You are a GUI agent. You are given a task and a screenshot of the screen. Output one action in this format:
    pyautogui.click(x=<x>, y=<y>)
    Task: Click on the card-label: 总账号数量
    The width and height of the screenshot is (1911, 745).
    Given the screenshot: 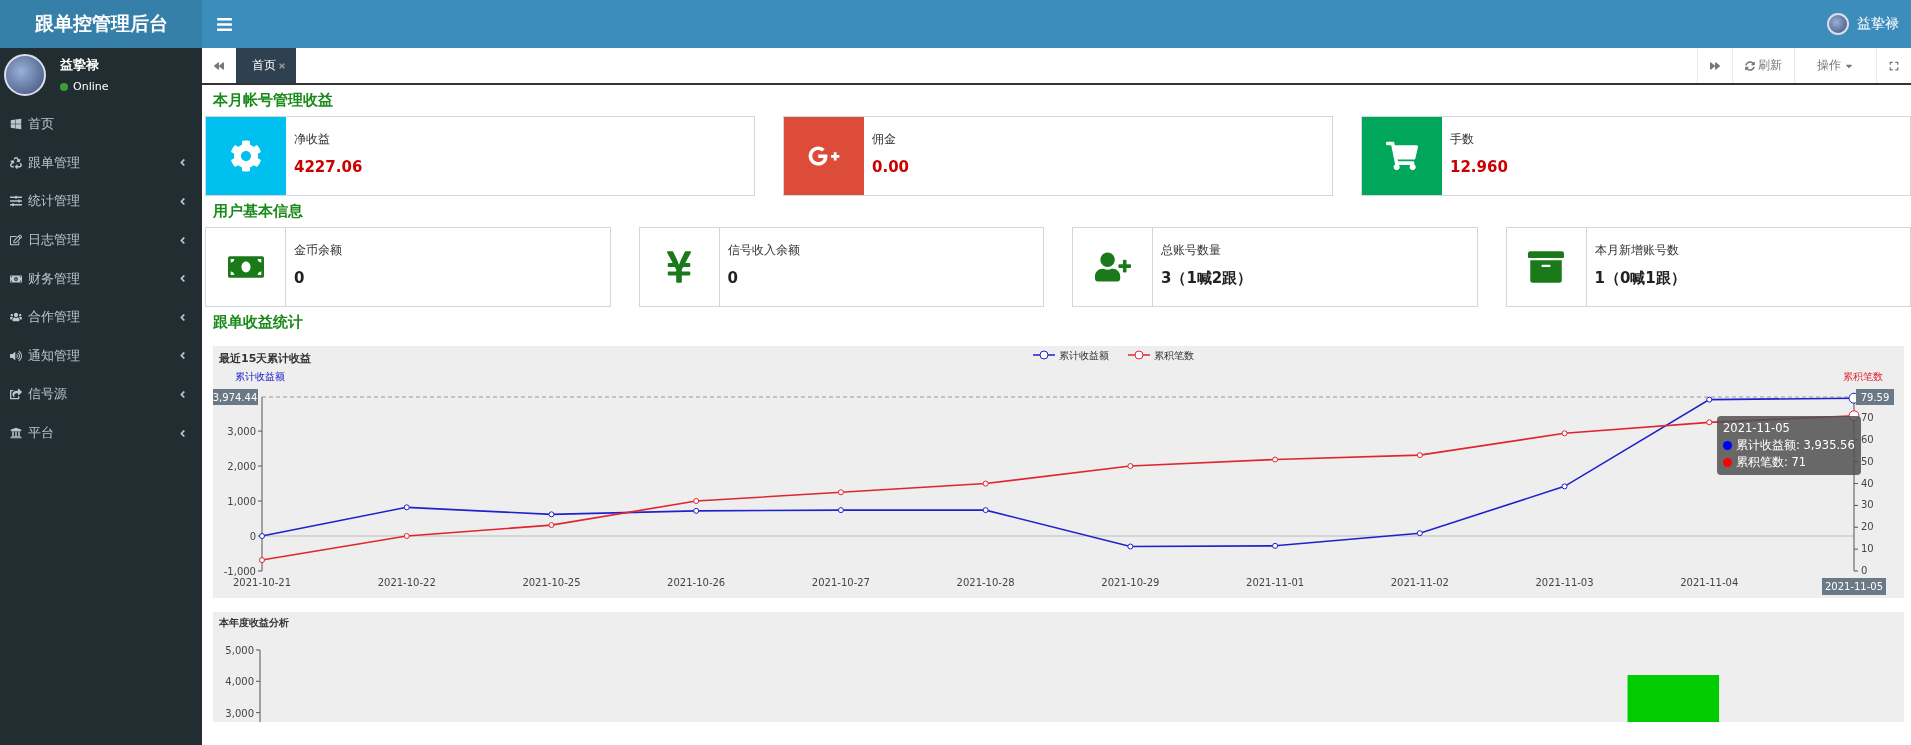 What is the action you would take?
    pyautogui.click(x=1191, y=250)
    